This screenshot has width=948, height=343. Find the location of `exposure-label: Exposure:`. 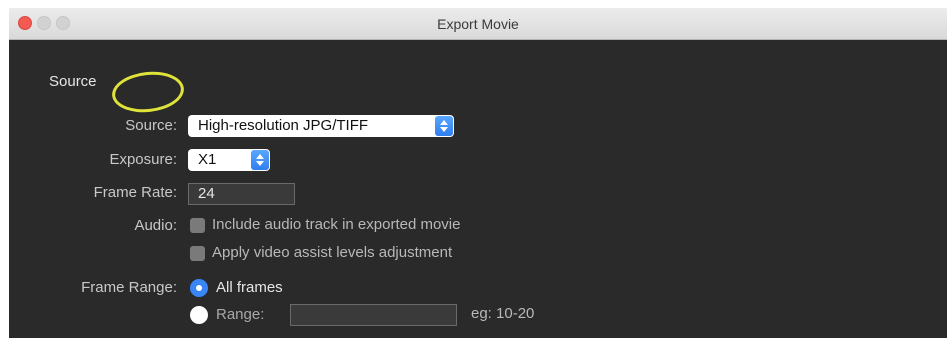

exposure-label: Exposure: is located at coordinates (143, 159).